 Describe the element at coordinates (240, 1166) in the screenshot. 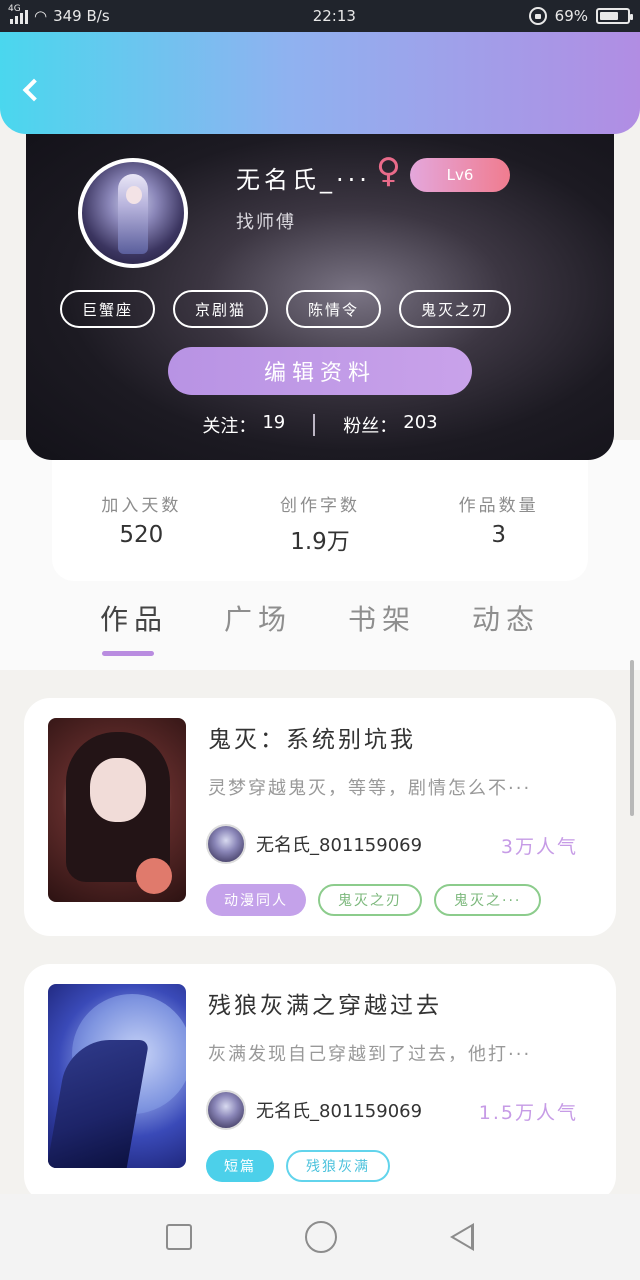

I see `work-tag: 短篇` at that location.